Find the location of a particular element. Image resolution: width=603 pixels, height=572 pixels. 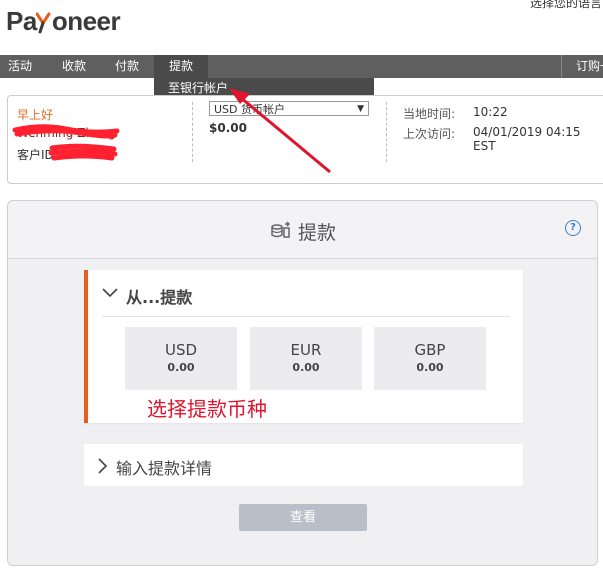

currency-tile-eur: EUR 0.00 is located at coordinates (306, 358).